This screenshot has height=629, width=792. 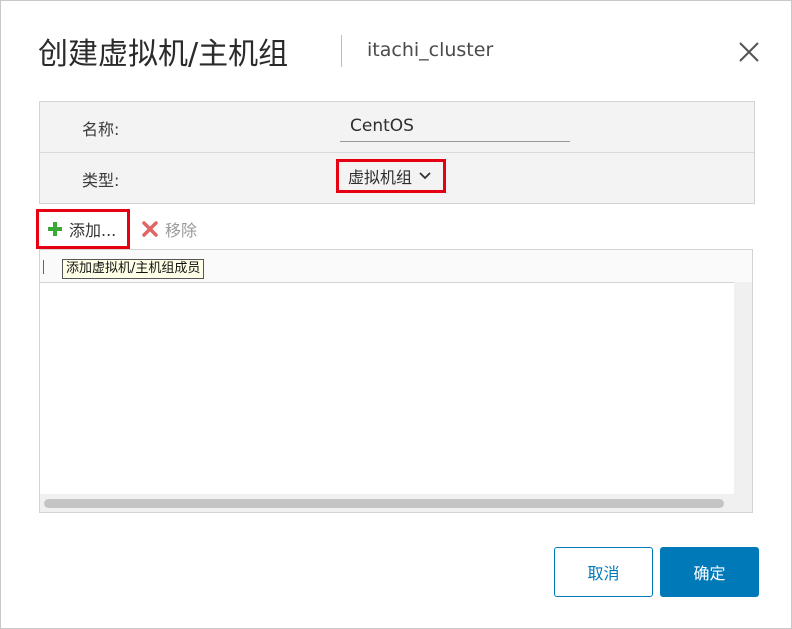 What do you see at coordinates (384, 503) in the screenshot?
I see `horizontal-scroll-thumb` at bounding box center [384, 503].